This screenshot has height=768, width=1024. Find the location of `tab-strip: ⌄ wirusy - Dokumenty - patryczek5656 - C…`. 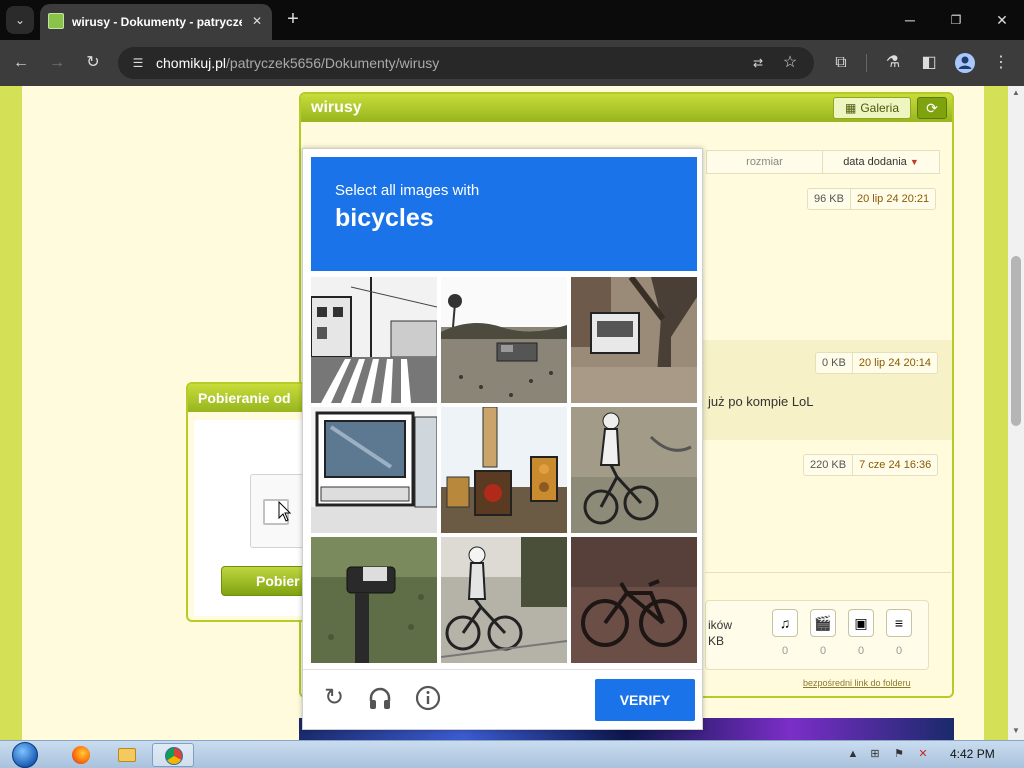

tab-strip: ⌄ wirusy - Dokumenty - patryczek5656 - C… is located at coordinates (512, 20).